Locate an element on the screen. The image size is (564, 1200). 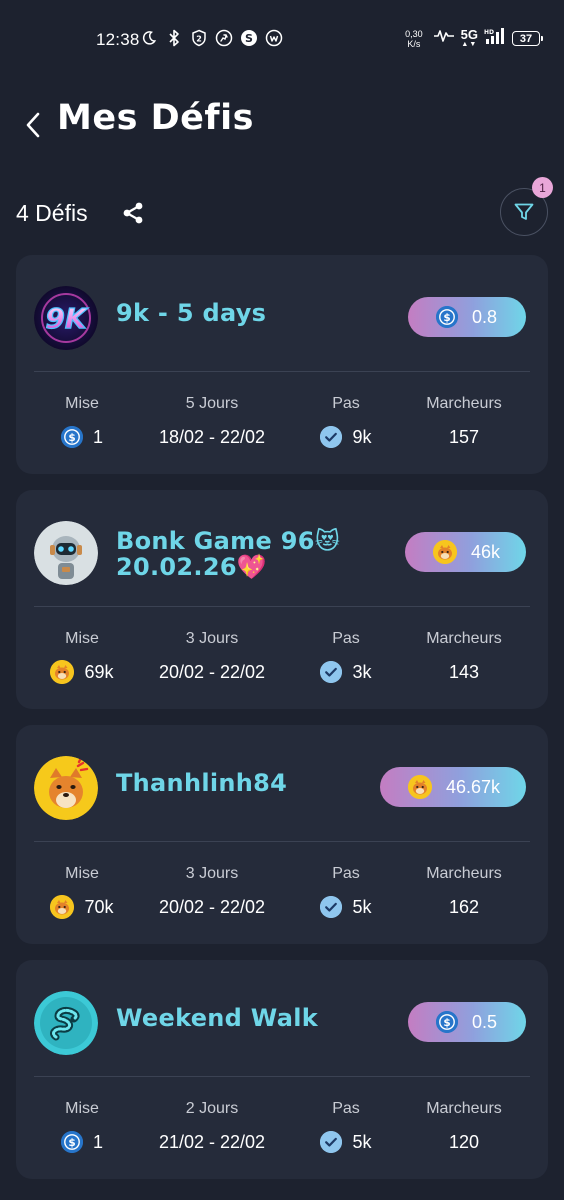
stat-walkers: Marcheurs 157 is located at coordinates (464, 422).